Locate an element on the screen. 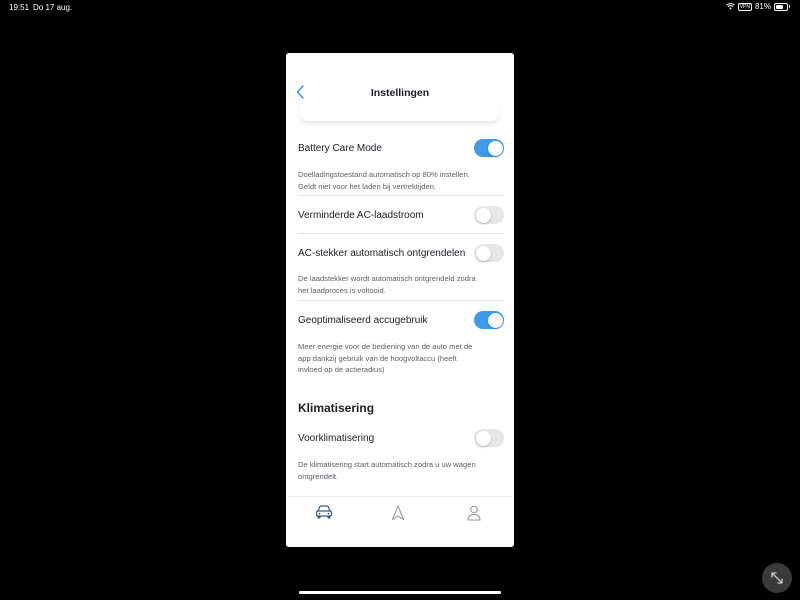 The image size is (800, 600). page-title: Instellingen is located at coordinates (400, 93).